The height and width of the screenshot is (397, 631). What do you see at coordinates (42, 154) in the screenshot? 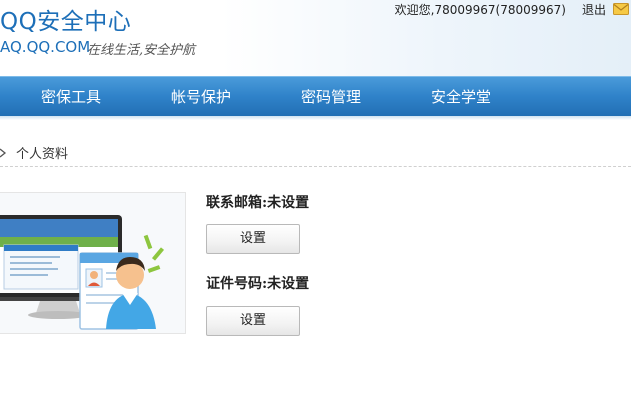
I see `breadcrumb-current: 个人资料` at bounding box center [42, 154].